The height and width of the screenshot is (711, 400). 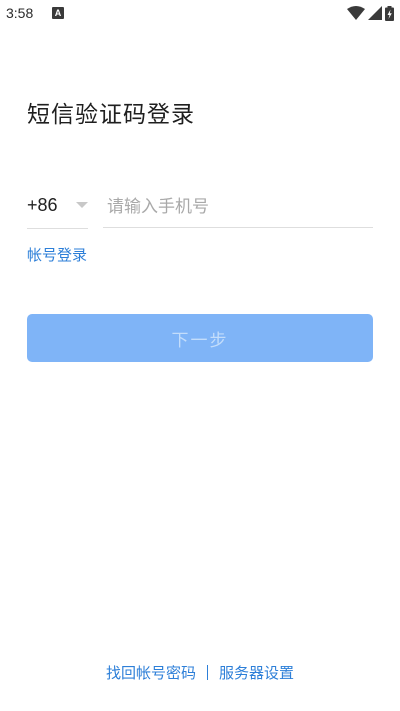 I want to click on status-icons, so click(x=370, y=13).